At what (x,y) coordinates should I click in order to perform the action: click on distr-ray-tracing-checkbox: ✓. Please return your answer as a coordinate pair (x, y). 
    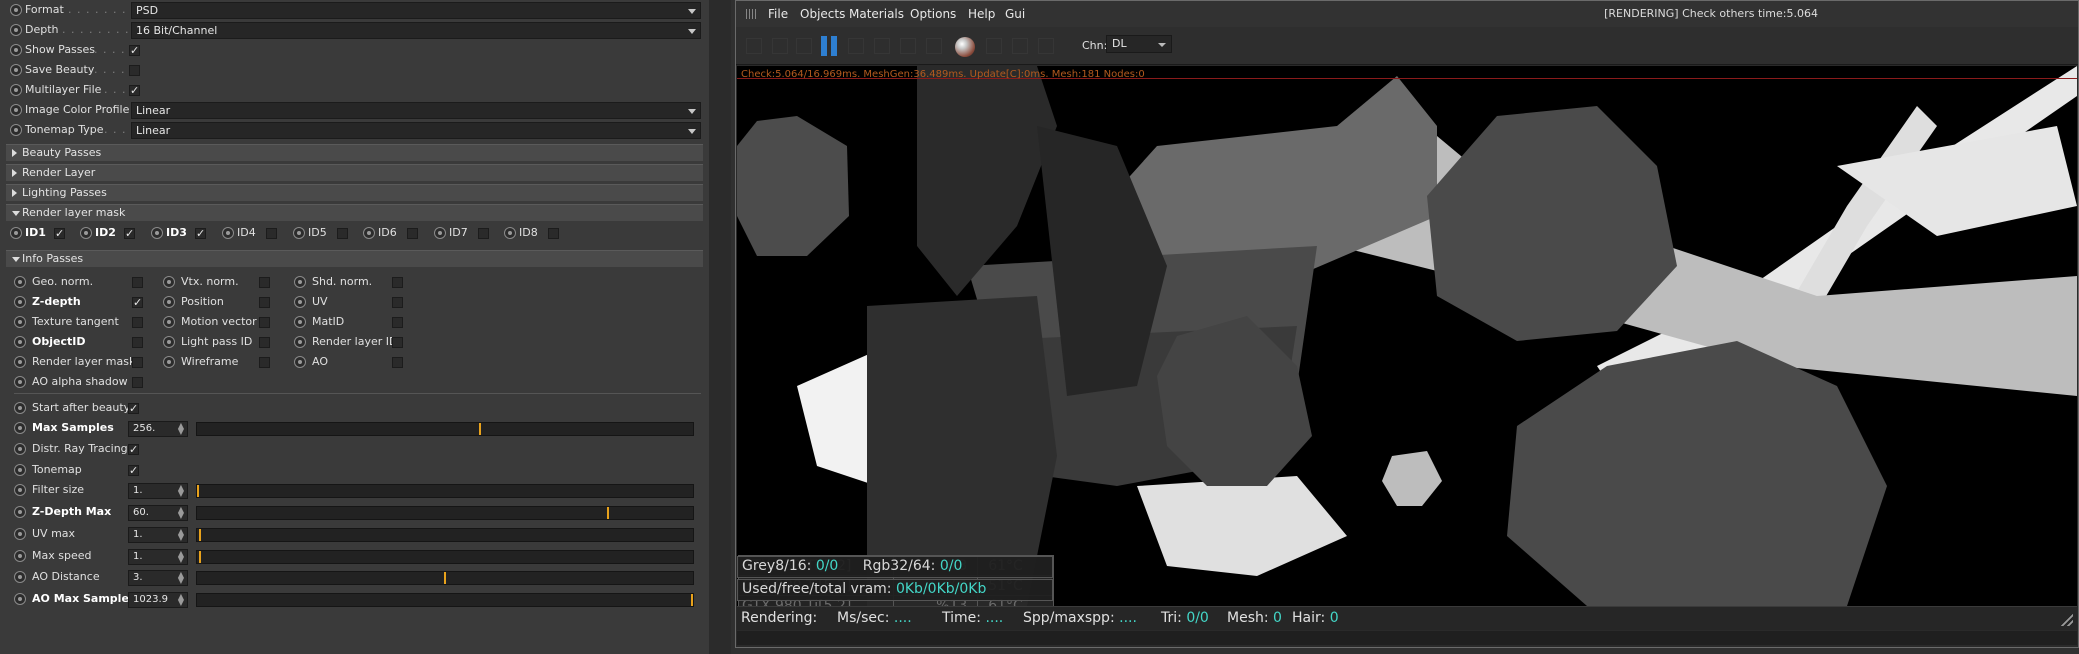
    Looking at the image, I should click on (133, 449).